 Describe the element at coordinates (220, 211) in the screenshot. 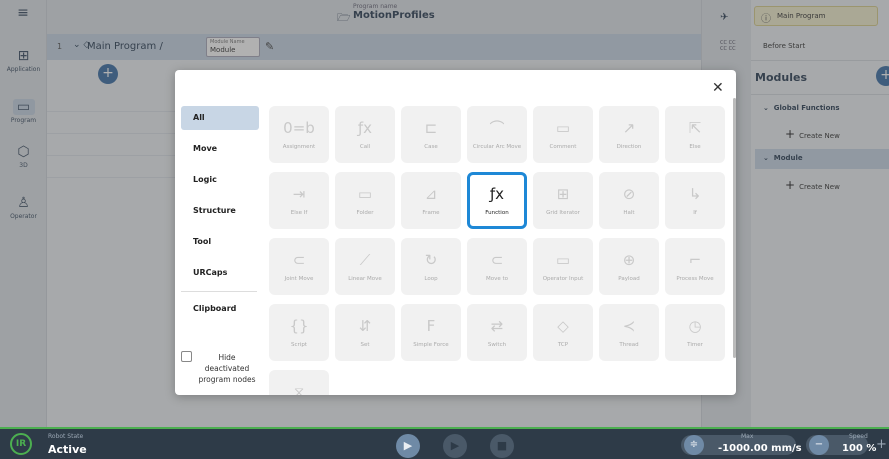

I see `category-structure: Structure` at that location.